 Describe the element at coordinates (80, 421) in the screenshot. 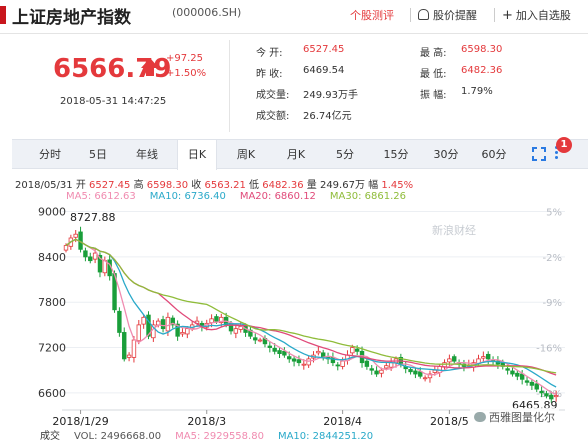

I see `x-tick-label: 2018/1/29` at that location.